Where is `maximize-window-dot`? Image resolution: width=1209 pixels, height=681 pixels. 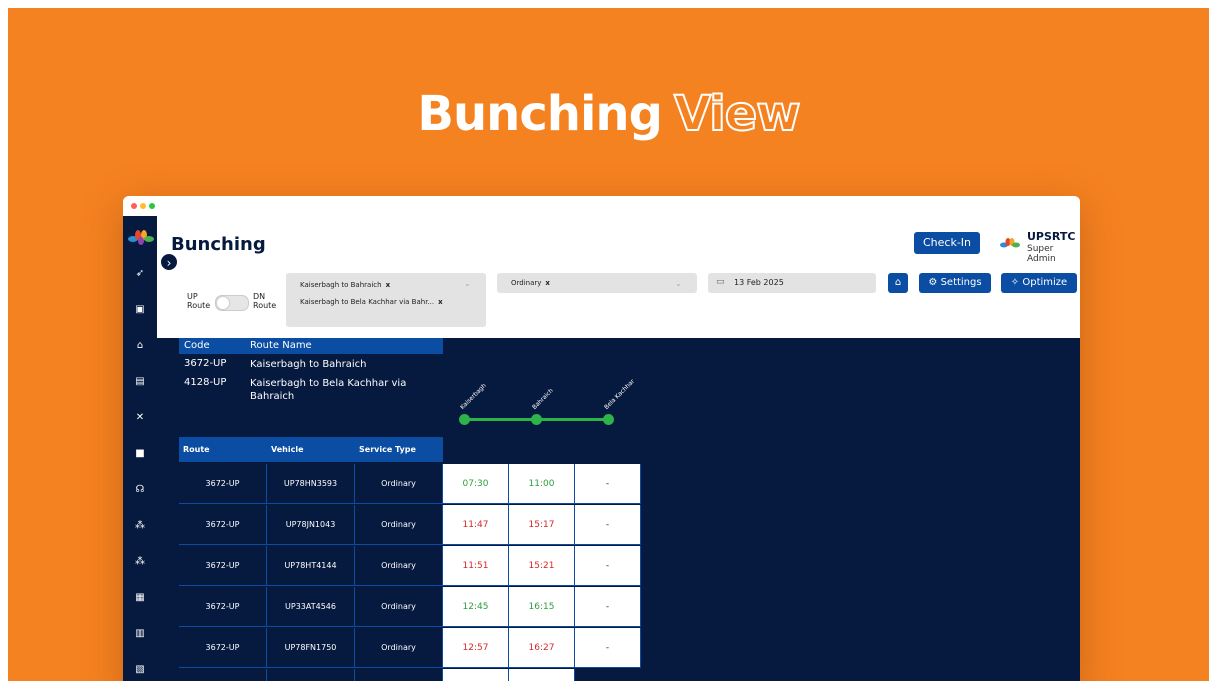
maximize-window-dot is located at coordinates (152, 206).